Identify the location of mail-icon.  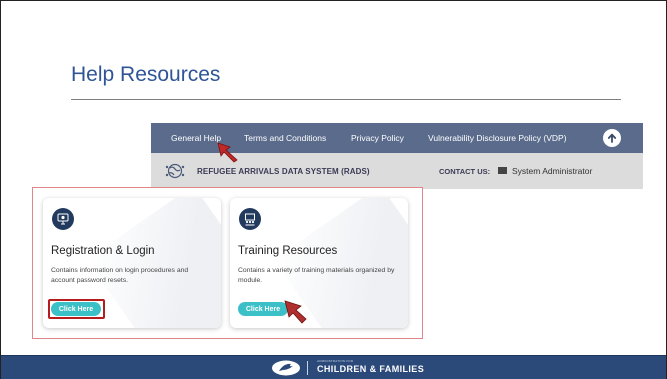
(502, 170).